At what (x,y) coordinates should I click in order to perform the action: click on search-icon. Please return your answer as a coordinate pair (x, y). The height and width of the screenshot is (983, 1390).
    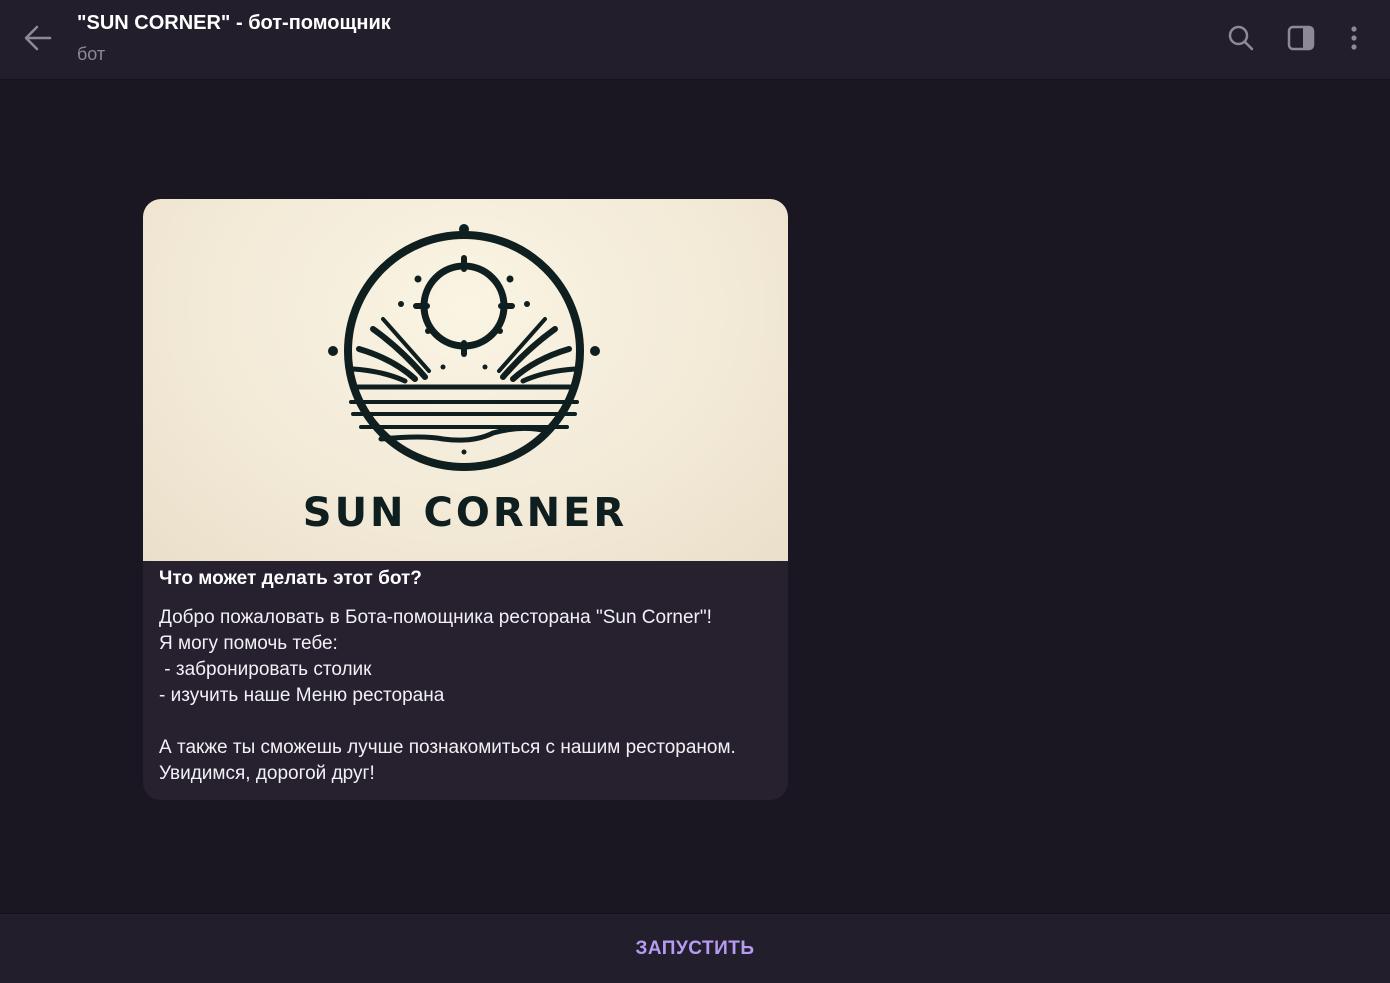
    Looking at the image, I should click on (1241, 40).